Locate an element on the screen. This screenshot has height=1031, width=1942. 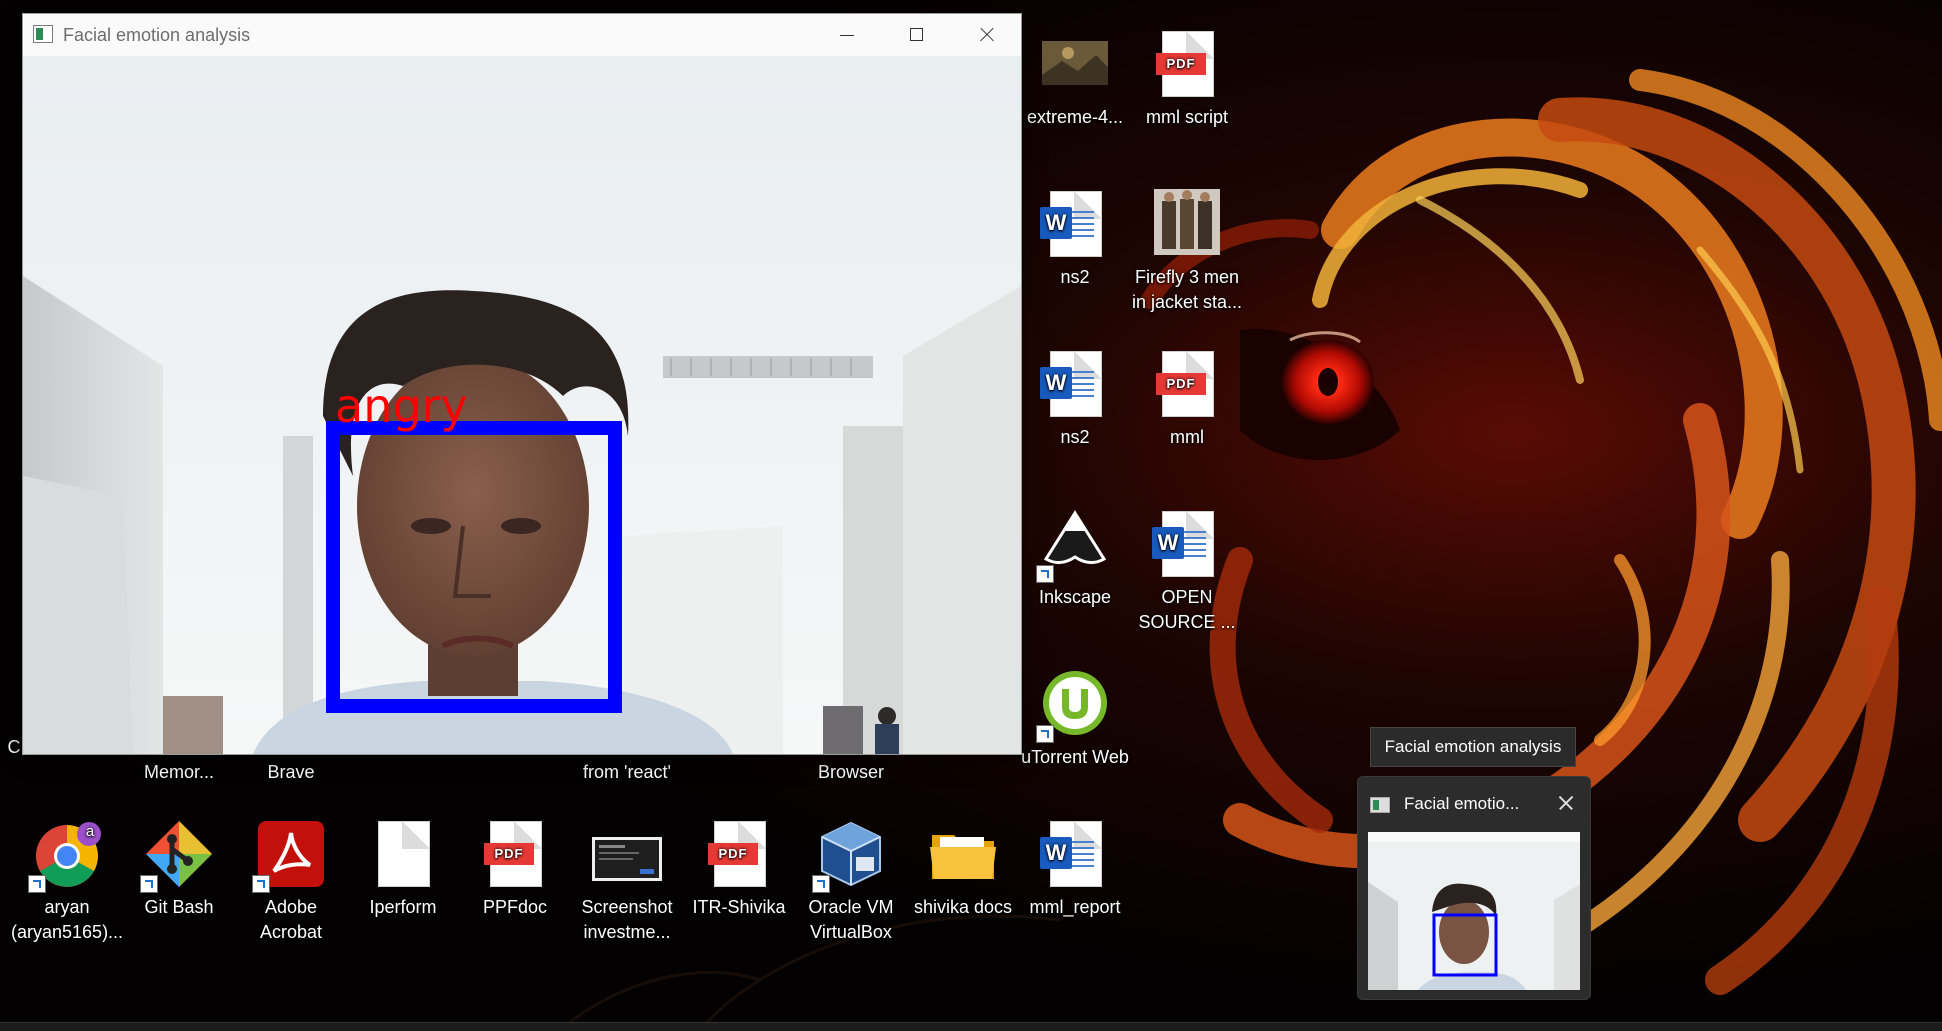
emotion-label: angry is located at coordinates (401, 406).